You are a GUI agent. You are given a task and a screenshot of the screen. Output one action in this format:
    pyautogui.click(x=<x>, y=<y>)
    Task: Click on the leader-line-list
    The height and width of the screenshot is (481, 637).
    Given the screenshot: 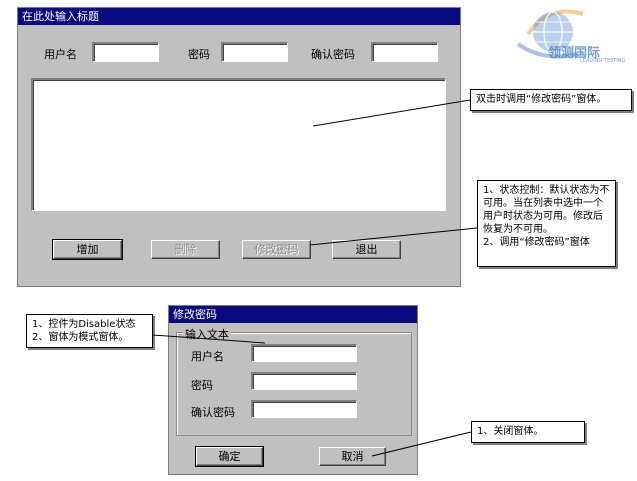 What is the action you would take?
    pyautogui.click(x=391, y=113)
    